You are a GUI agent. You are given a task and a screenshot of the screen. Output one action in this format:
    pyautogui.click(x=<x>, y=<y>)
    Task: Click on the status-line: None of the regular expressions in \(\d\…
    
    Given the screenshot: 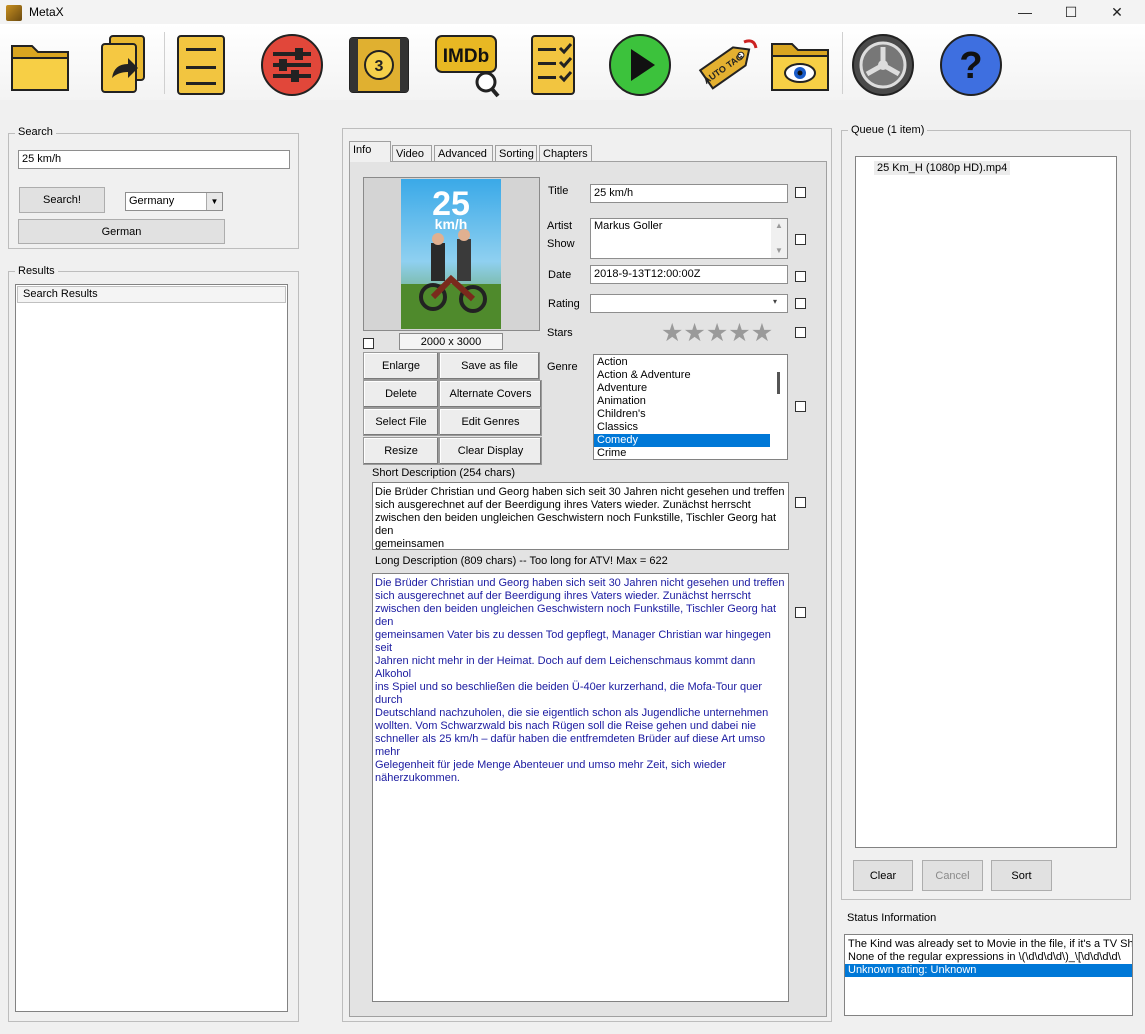 What is the action you would take?
    pyautogui.click(x=988, y=957)
    